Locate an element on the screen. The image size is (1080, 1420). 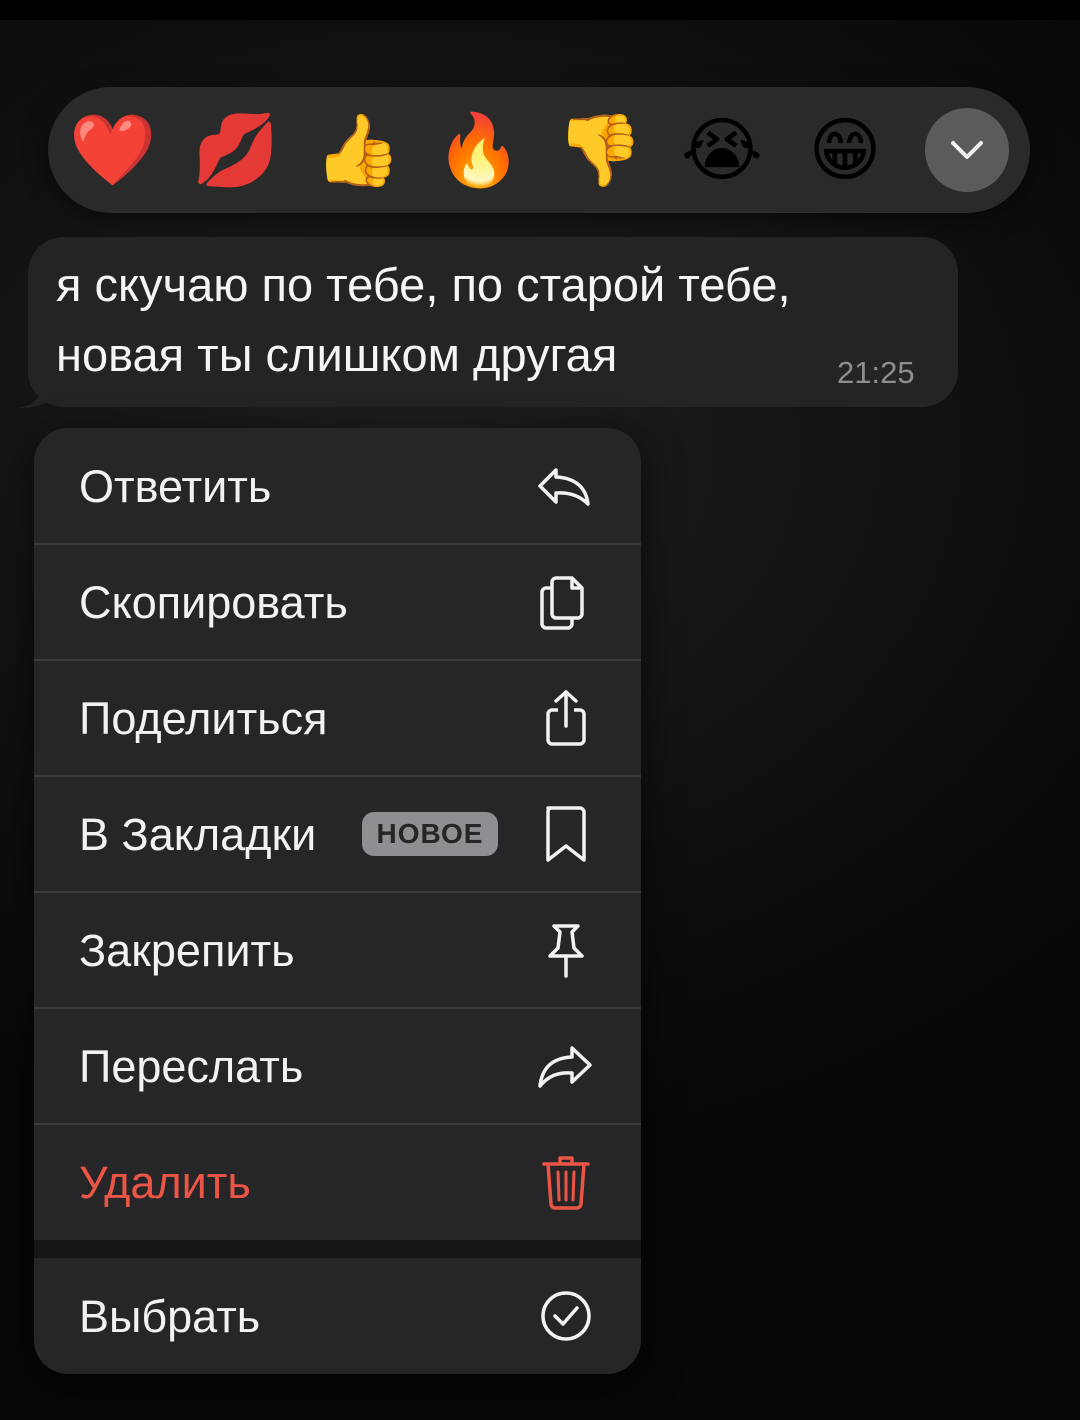
menu-item-forward: Переслать is located at coordinates (337, 1066).